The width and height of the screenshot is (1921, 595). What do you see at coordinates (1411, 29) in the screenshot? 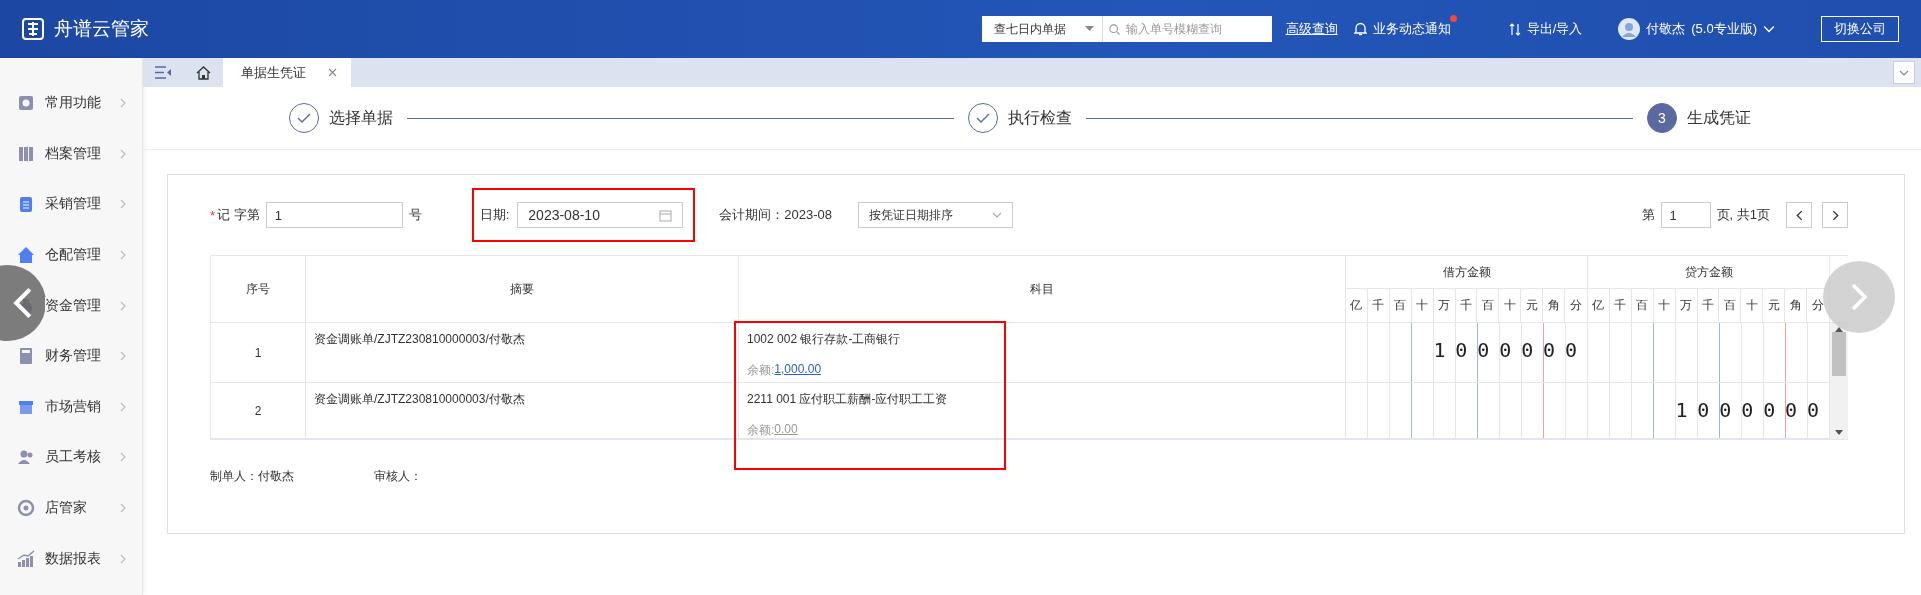
I see `notification-link: 业务动态通知` at bounding box center [1411, 29].